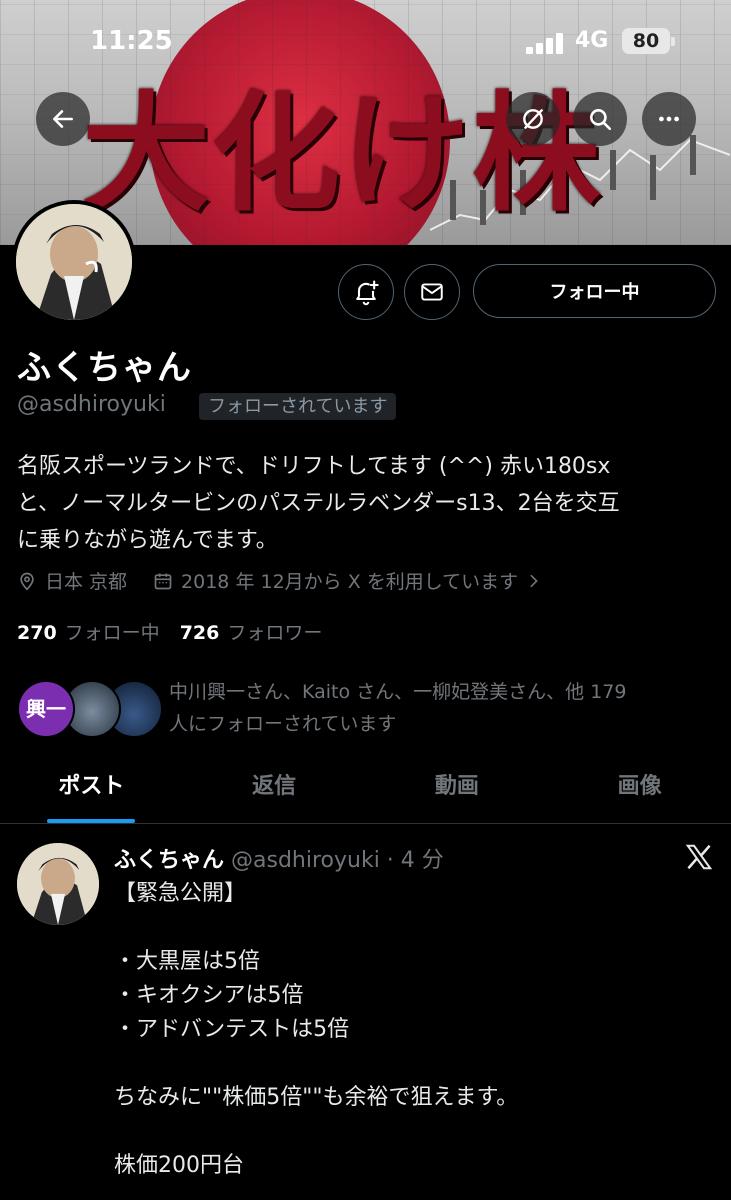 This screenshot has height=1200, width=731. Describe the element at coordinates (365, 42) in the screenshot. I see `status-bar: 11:25 4G 80` at that location.